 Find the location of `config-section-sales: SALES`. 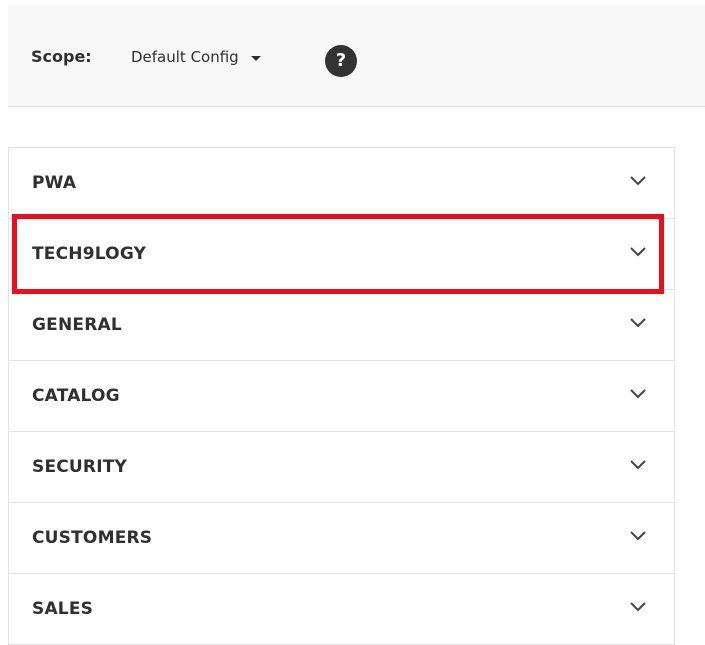

config-section-sales: SALES is located at coordinates (341, 609).